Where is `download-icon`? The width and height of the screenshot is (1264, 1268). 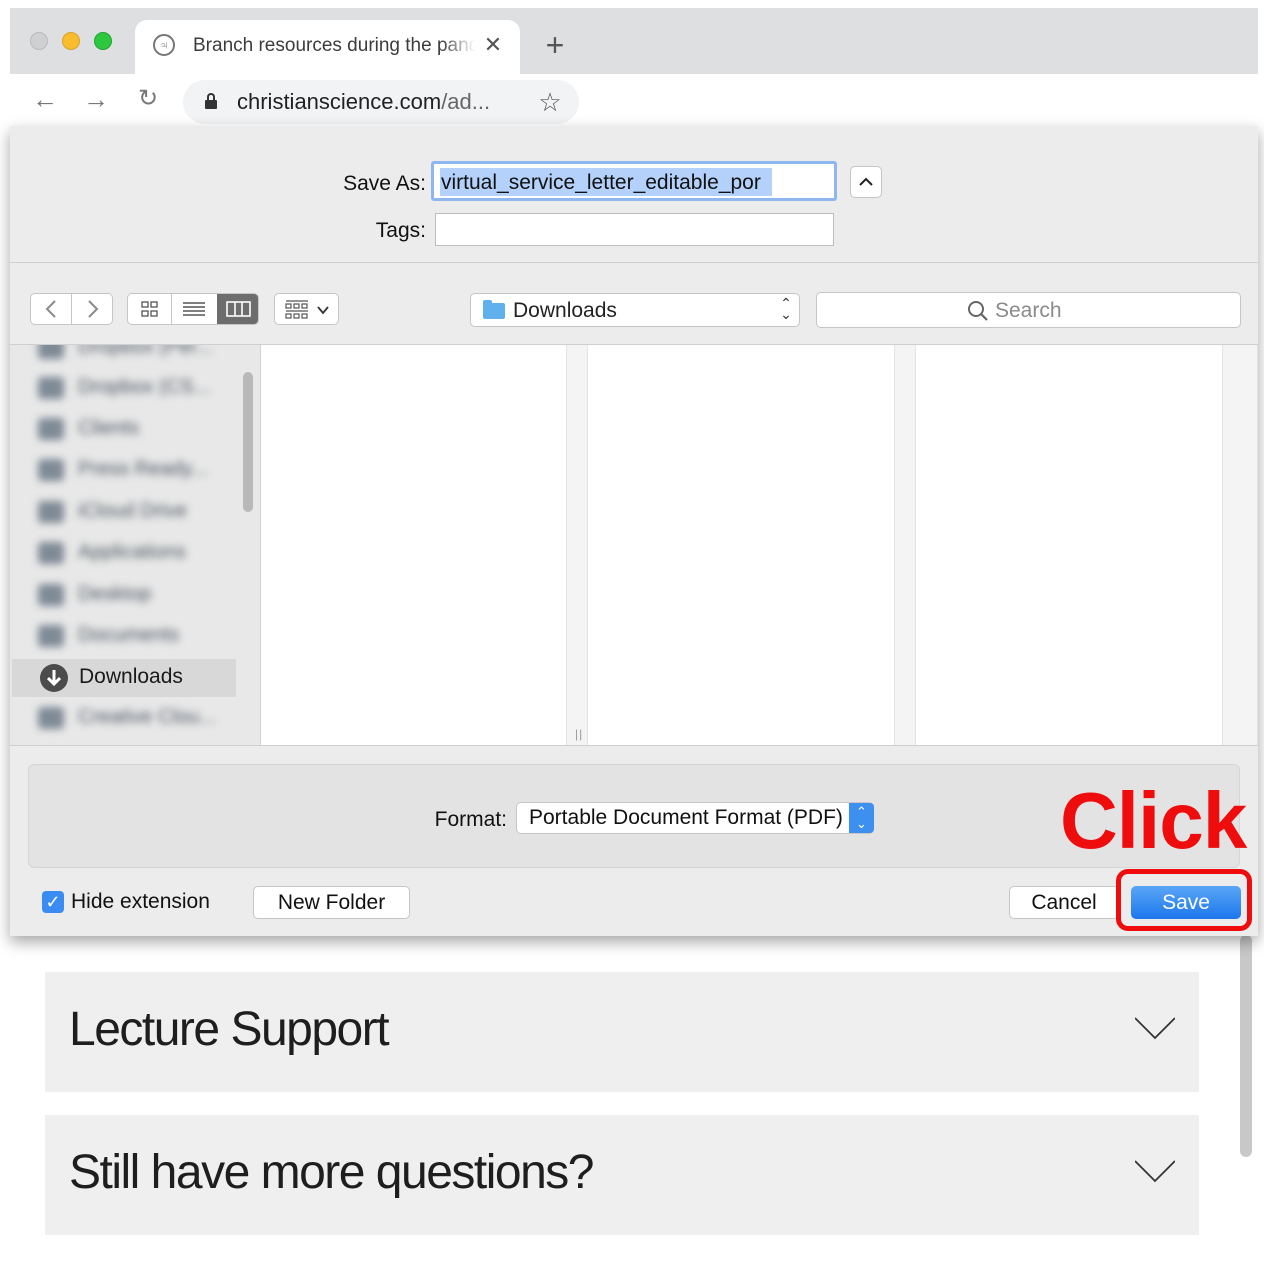 download-icon is located at coordinates (54, 678).